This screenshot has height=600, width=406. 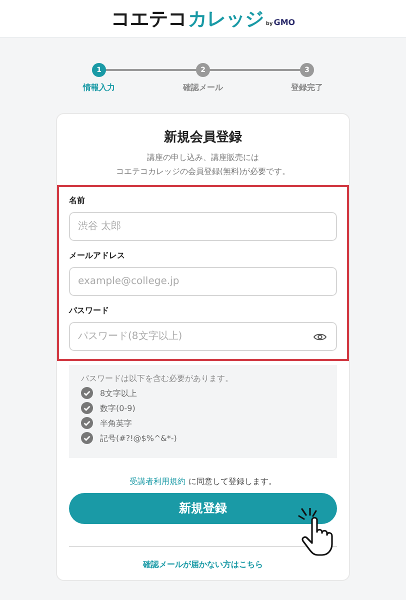 What do you see at coordinates (116, 423) in the screenshot?
I see `rule-text: 半角英字` at bounding box center [116, 423].